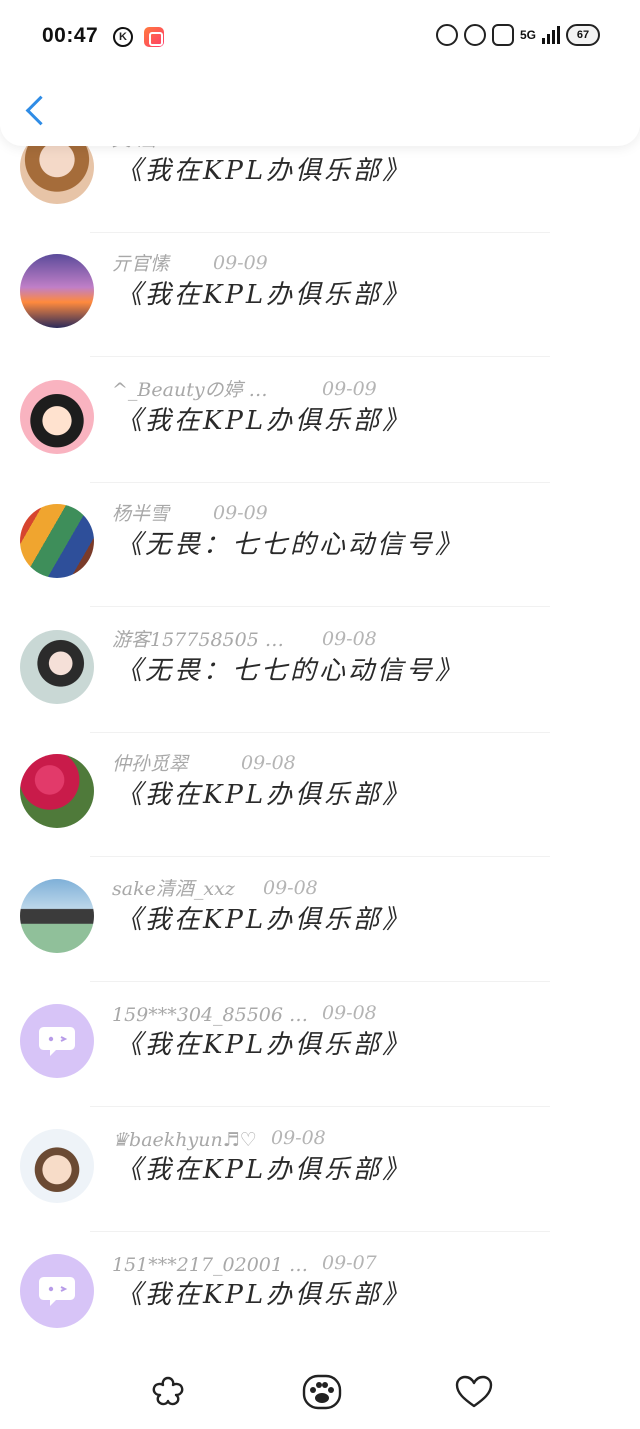 The width and height of the screenshot is (640, 1429). Describe the element at coordinates (150, 764) in the screenshot. I see `sender-name: 仲孙觅翠` at that location.